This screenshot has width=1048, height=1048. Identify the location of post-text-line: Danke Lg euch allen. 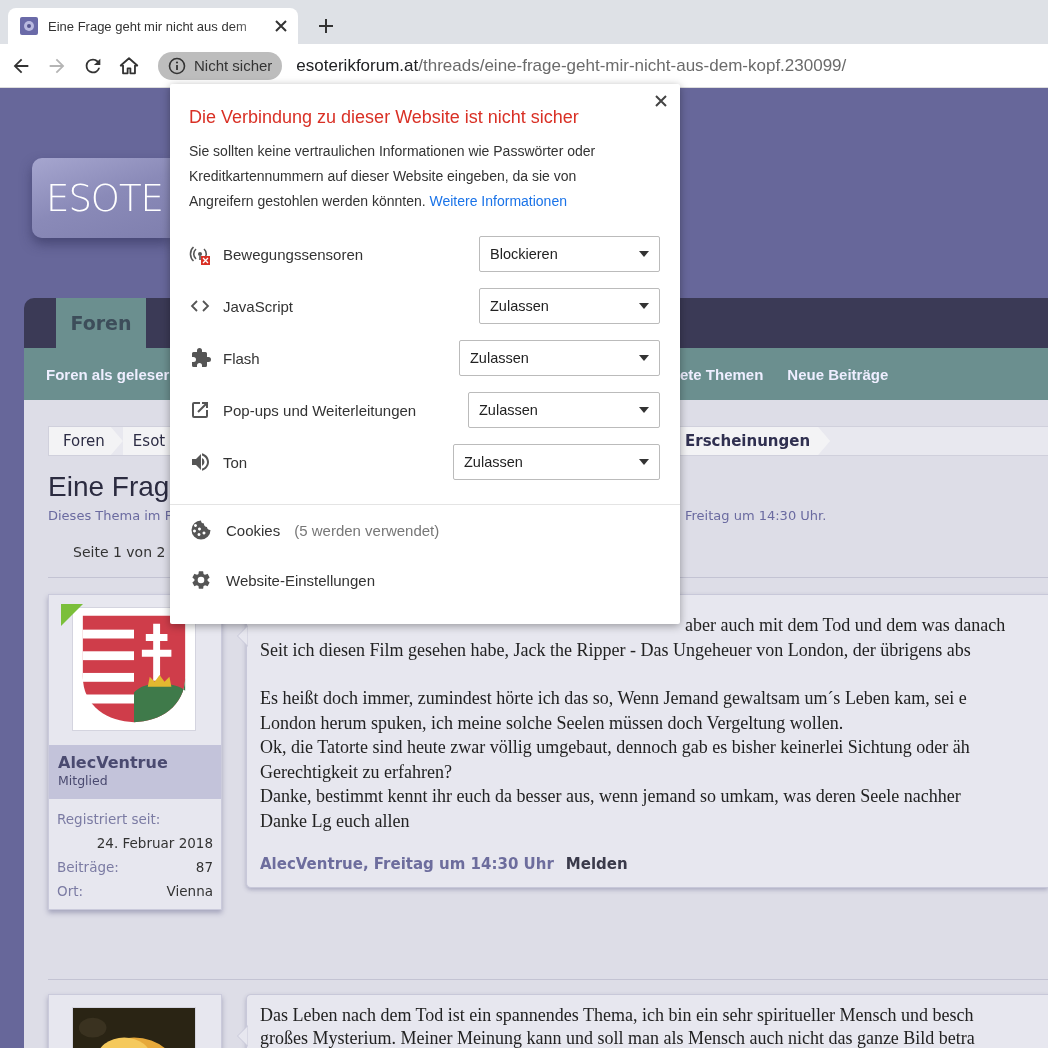
(335, 820).